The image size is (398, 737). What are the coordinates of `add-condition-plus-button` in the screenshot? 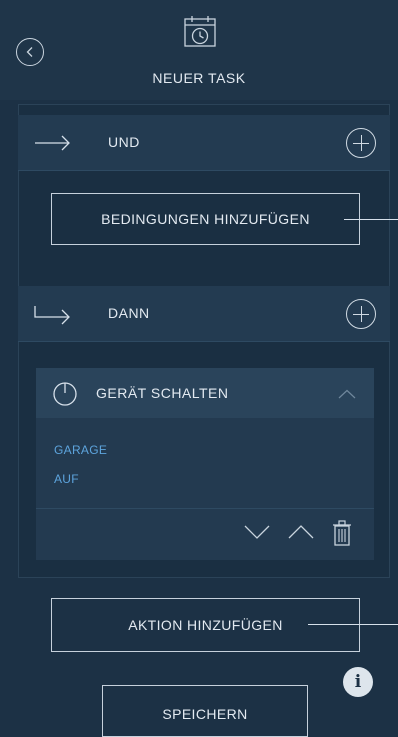 It's located at (361, 143).